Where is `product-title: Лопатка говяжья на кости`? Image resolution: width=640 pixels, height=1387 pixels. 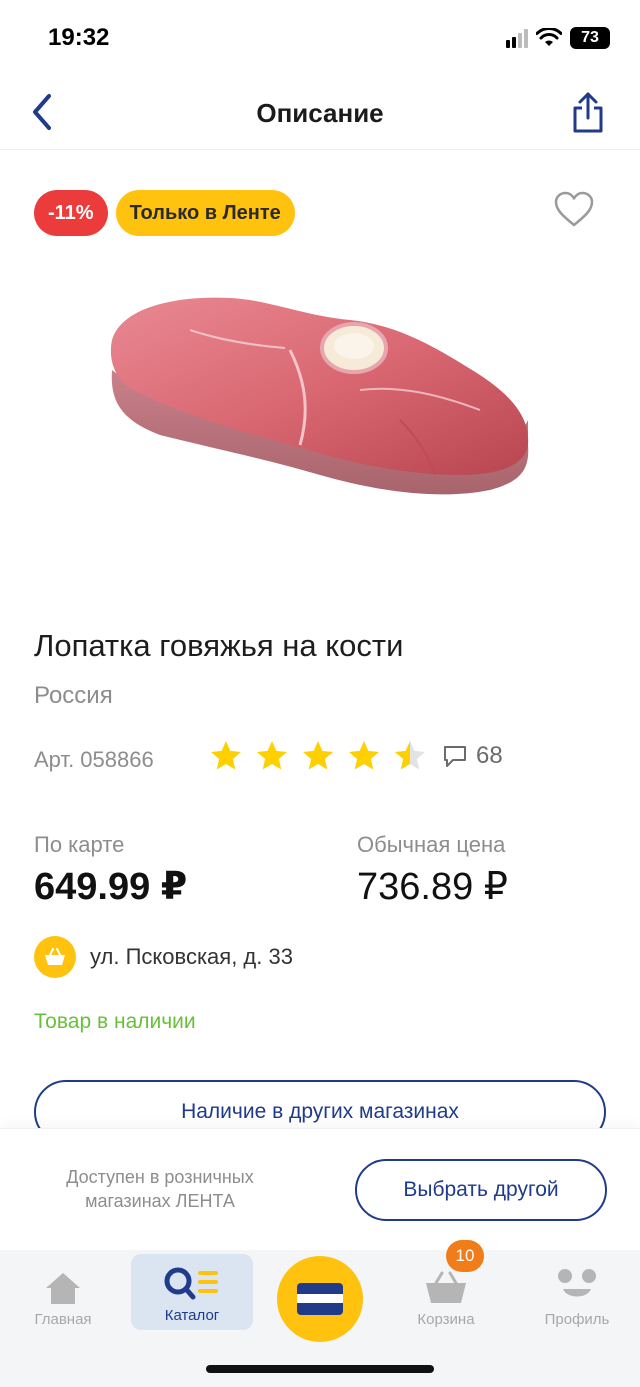
product-title: Лопатка говяжья на кости is located at coordinates (219, 645).